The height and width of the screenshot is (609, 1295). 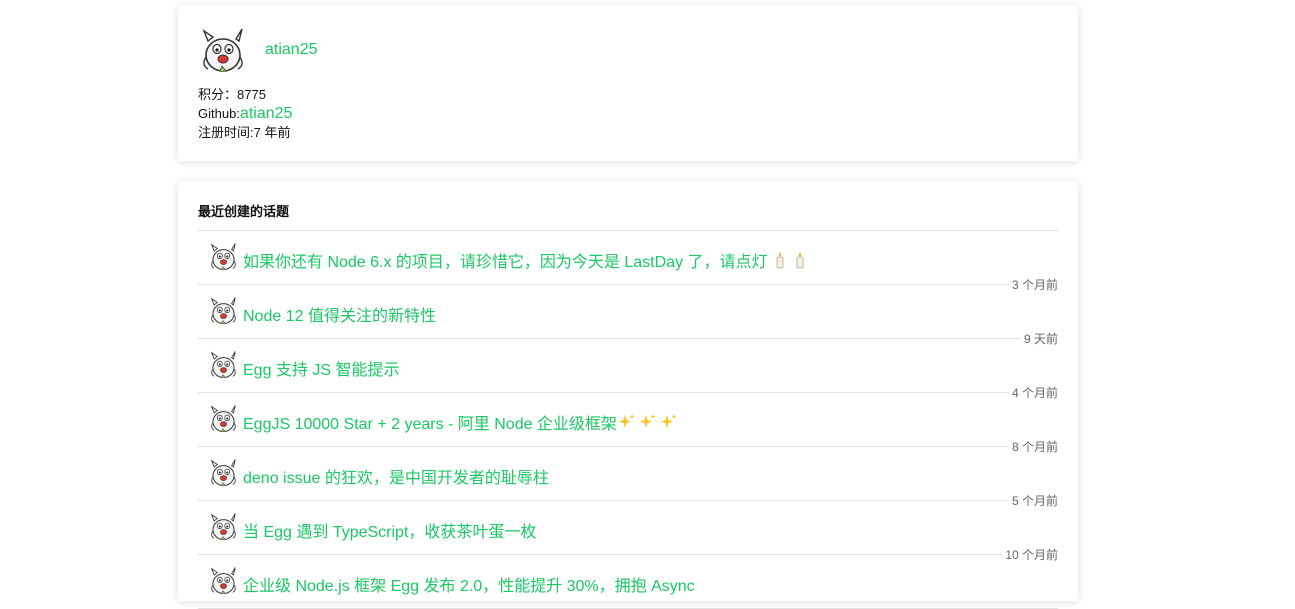 I want to click on section-title: 最近创建的话题, so click(x=628, y=216).